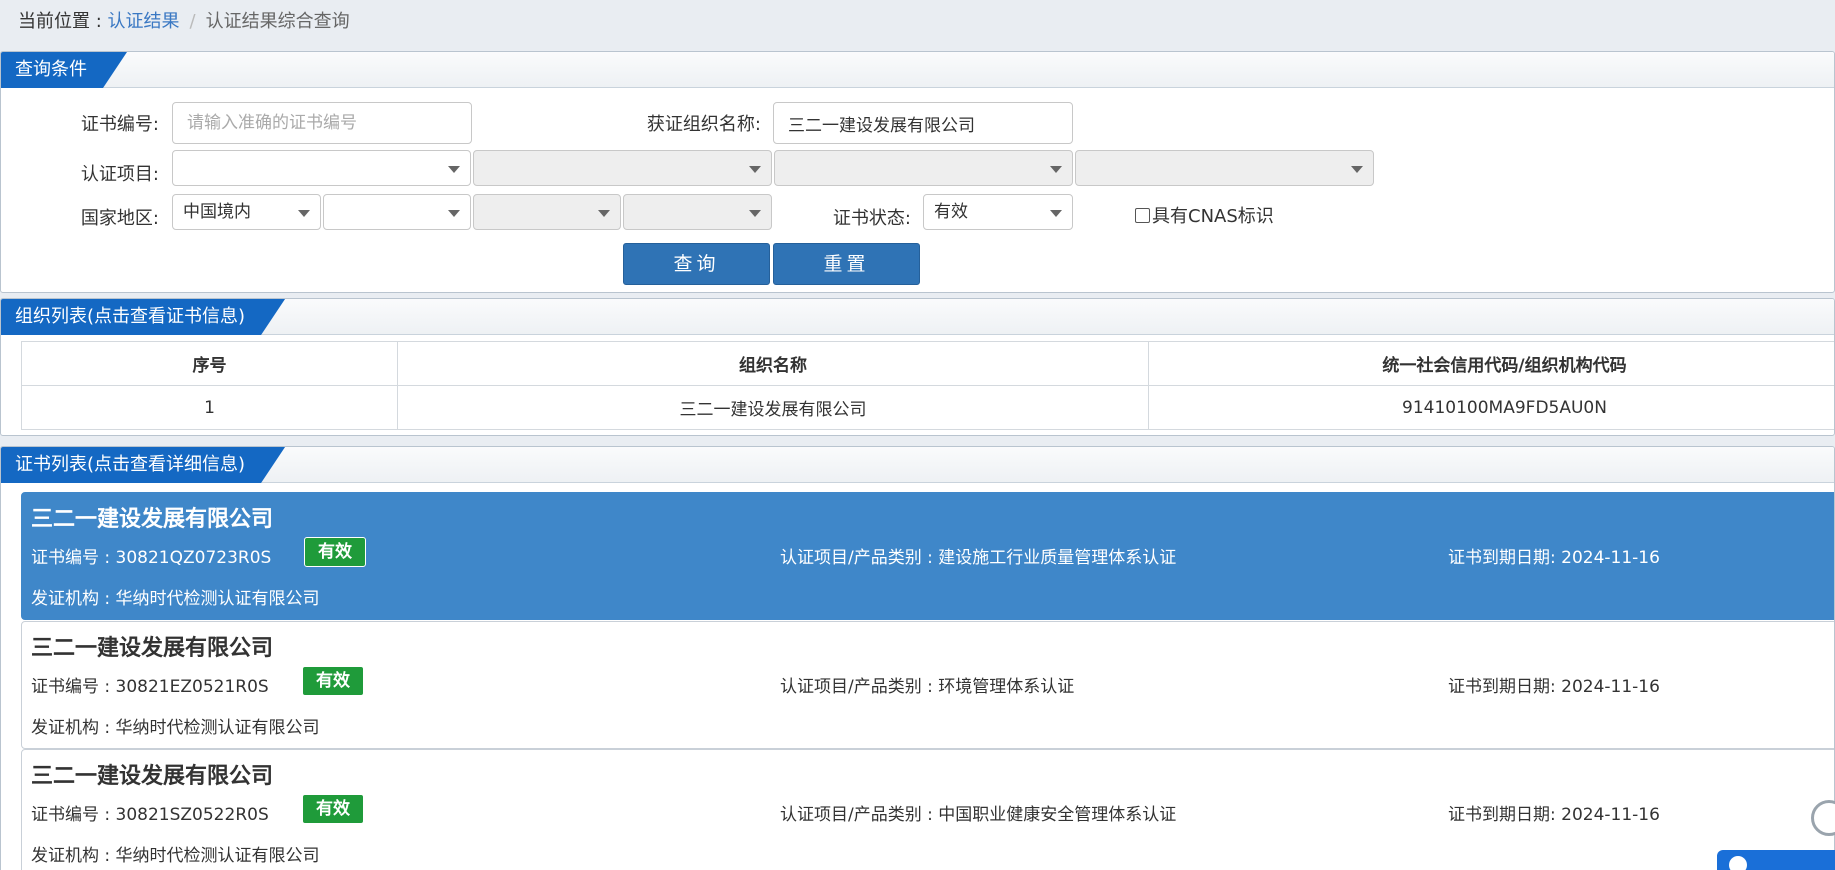 The width and height of the screenshot is (1835, 870). I want to click on cert-no-label: 证书编号:, so click(119, 124).